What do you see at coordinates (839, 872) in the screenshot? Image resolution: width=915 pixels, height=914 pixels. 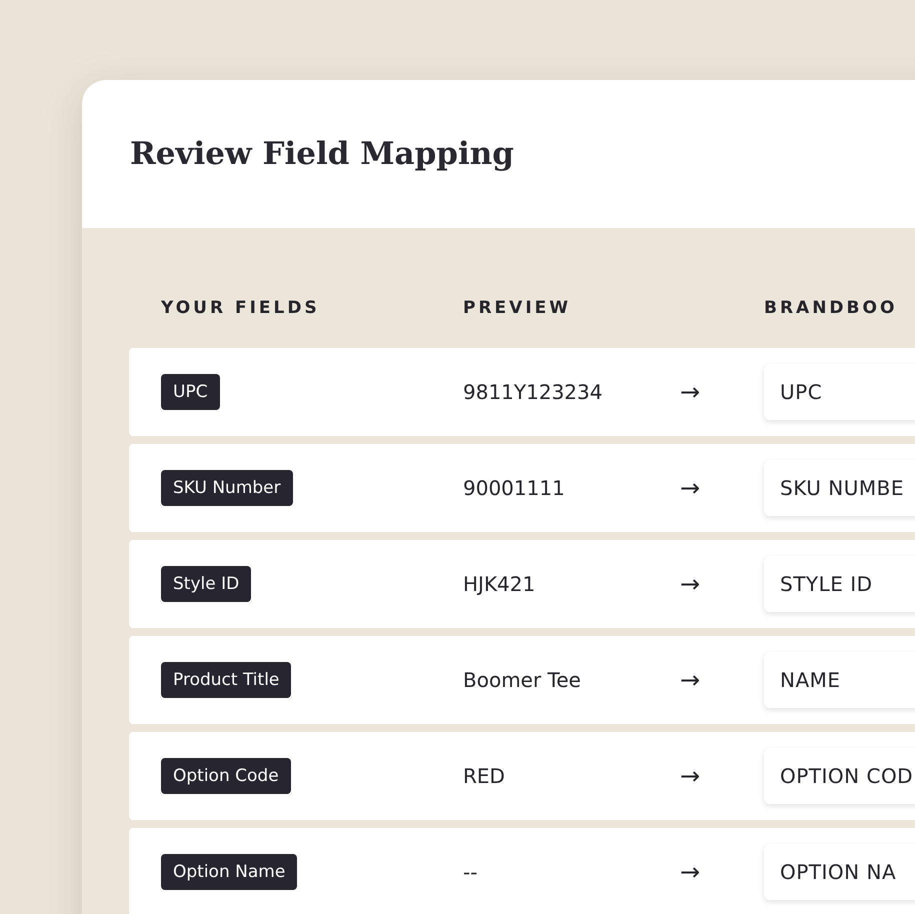 I see `target-field-select: OPTION NA` at bounding box center [839, 872].